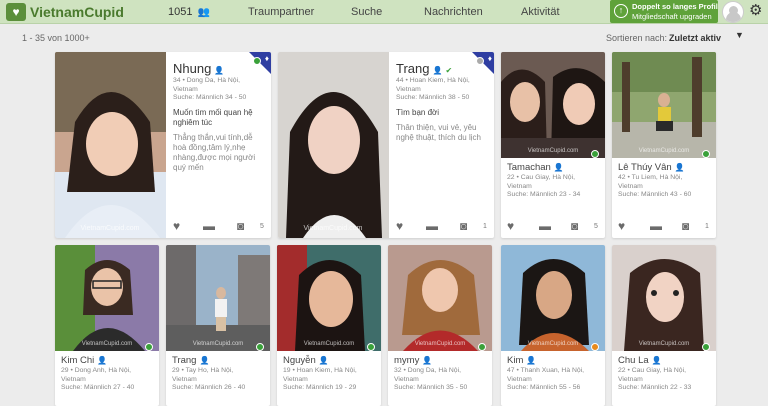 Image resolution: width=768 pixels, height=406 pixels. What do you see at coordinates (633, 360) in the screenshot?
I see `profile-name-text: Chu La` at bounding box center [633, 360].